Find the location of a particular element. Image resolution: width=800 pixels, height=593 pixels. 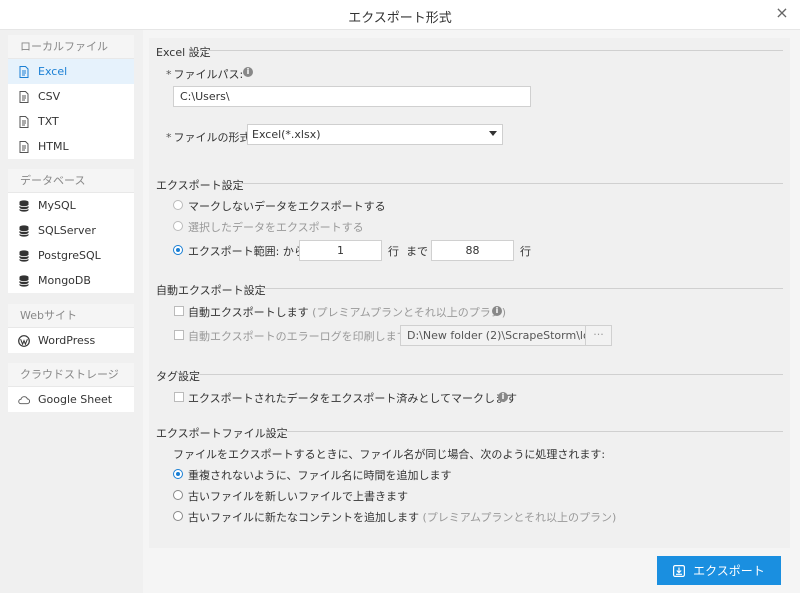

radio-label: エクスポート範囲: から is located at coordinates (246, 251).